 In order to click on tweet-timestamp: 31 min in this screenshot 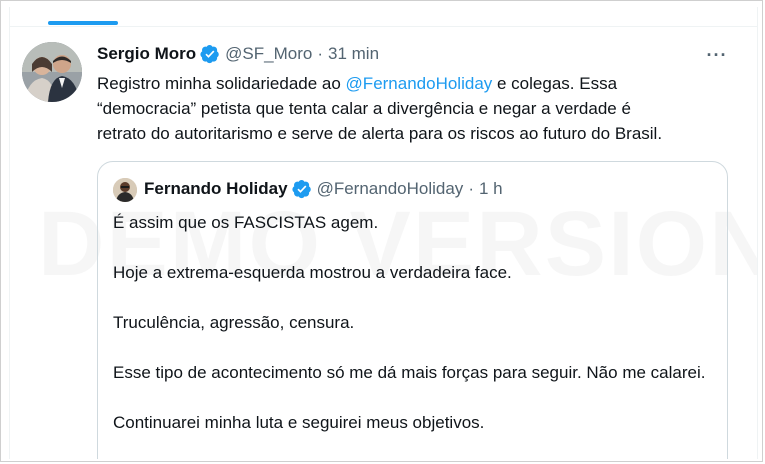, I will do `click(353, 54)`.